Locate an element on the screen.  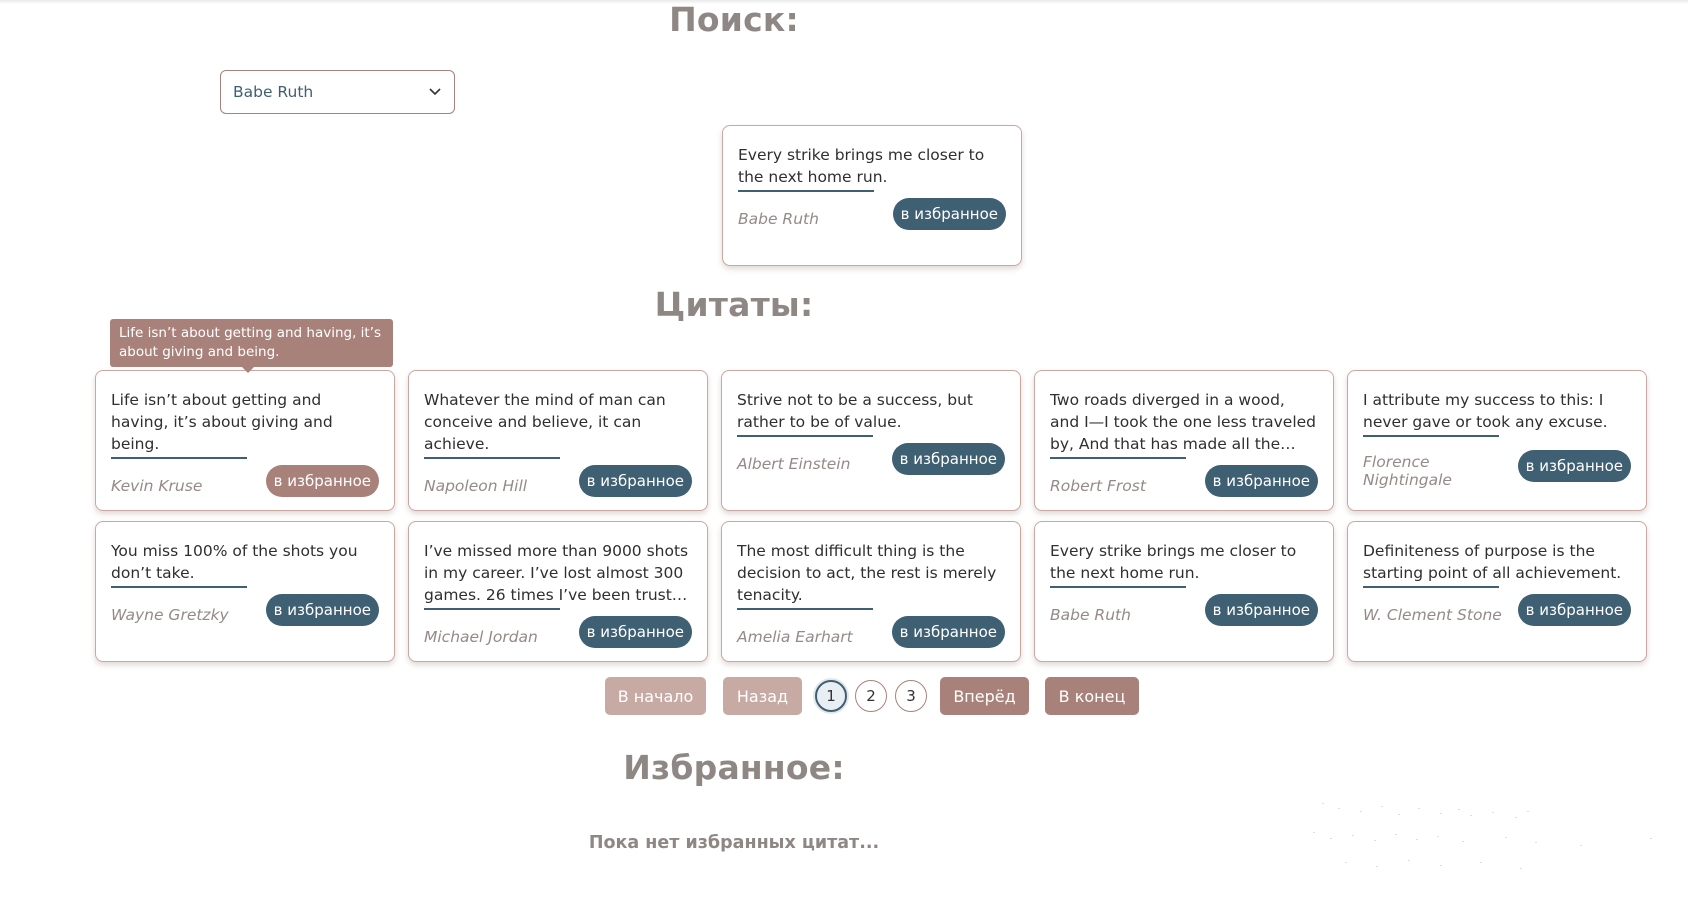
last-page-button: В конец is located at coordinates (1092, 696).